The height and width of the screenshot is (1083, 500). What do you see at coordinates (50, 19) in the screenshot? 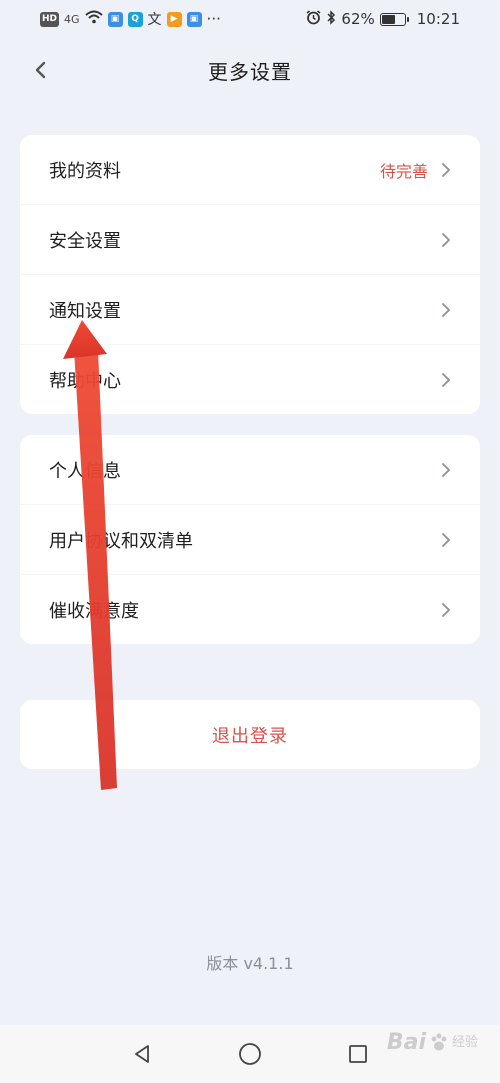
I see `hd-icon: HD` at bounding box center [50, 19].